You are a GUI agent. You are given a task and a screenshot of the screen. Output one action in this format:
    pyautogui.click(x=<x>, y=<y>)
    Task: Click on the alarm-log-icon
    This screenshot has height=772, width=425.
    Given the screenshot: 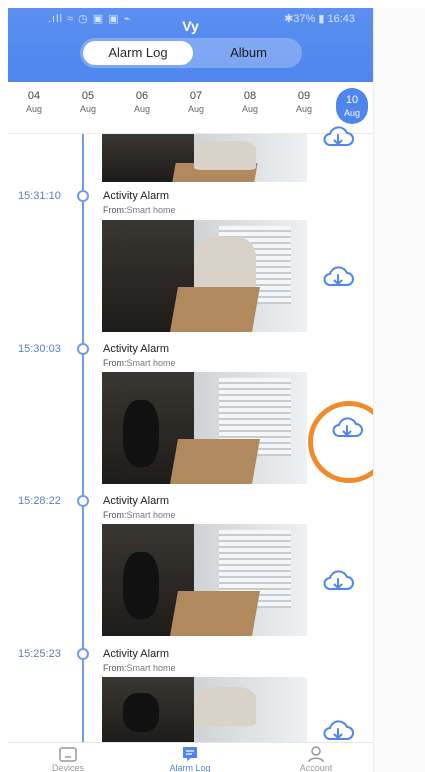 What is the action you would take?
    pyautogui.click(x=190, y=754)
    